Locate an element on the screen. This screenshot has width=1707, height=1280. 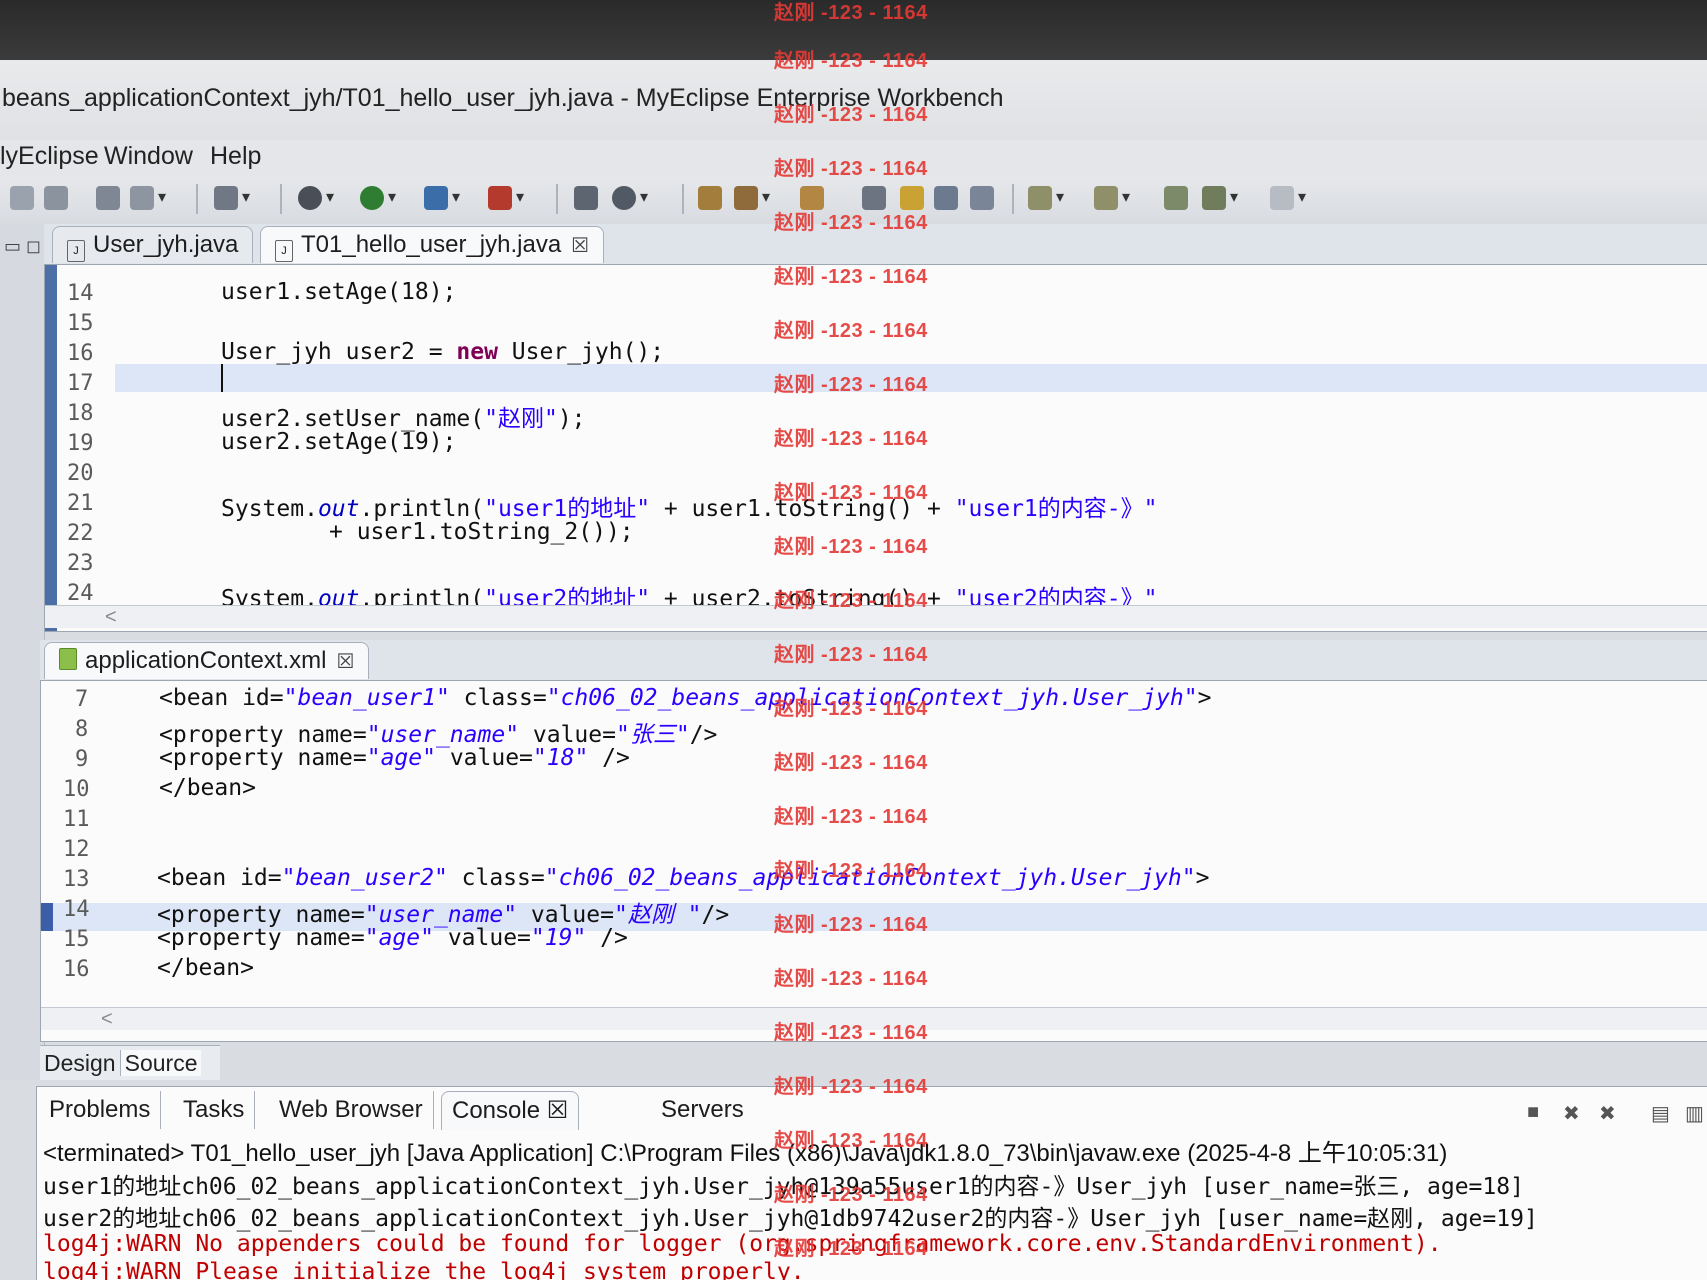
menu-myeclipse: lyEclipse is located at coordinates (49, 156).